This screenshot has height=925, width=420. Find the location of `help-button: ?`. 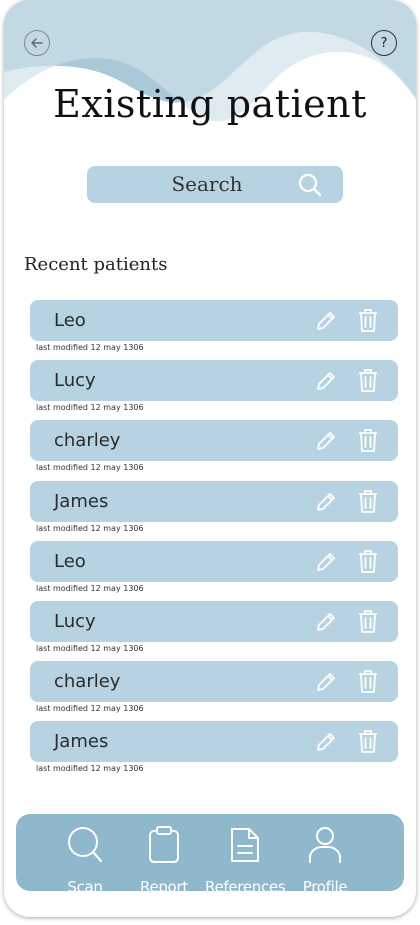

help-button: ? is located at coordinates (384, 43).